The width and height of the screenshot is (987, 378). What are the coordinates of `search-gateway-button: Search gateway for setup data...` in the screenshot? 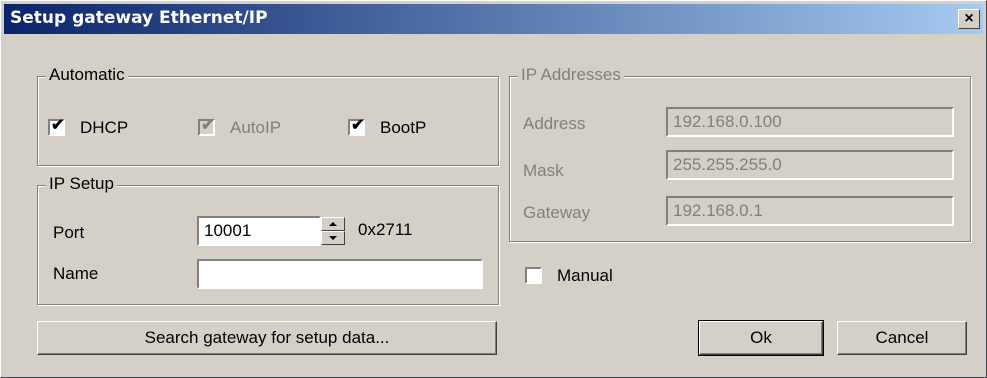 It's located at (267, 338).